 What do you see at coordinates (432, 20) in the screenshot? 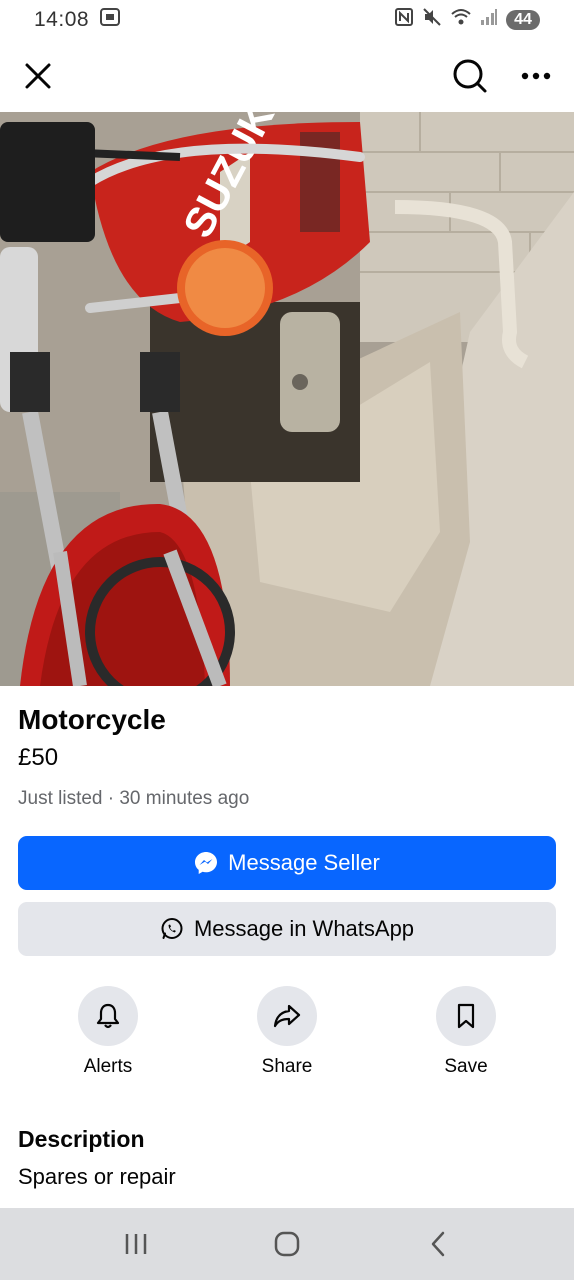
I see `mute-icon` at bounding box center [432, 20].